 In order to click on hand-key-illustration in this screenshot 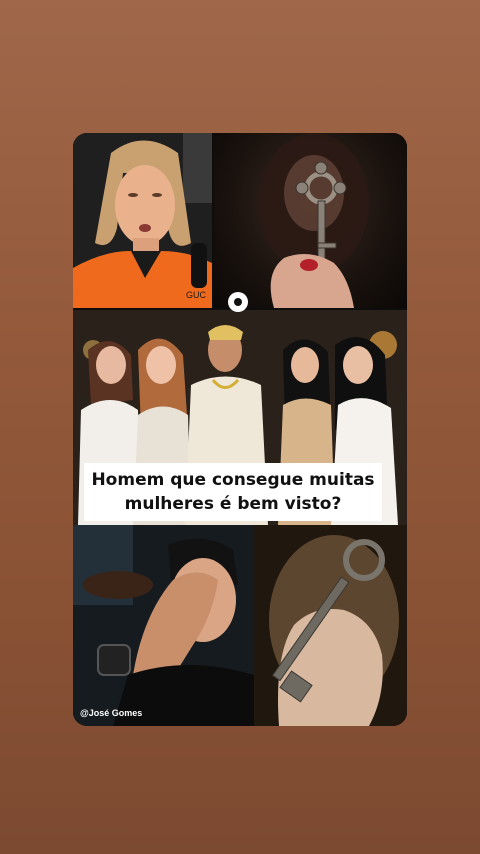, I will do `click(330, 625)`.